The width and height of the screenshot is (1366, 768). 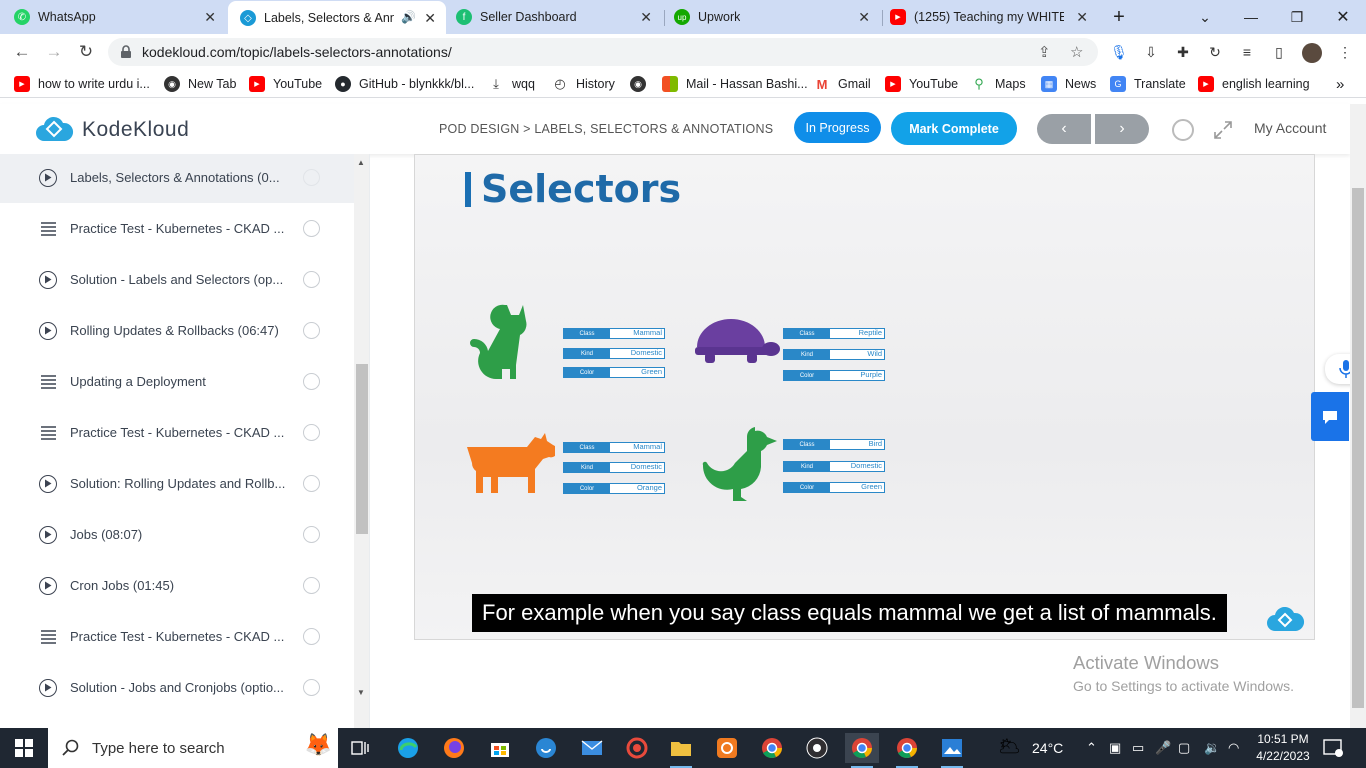 I want to click on bookmark-item: ▦ News, so click(x=1068, y=84).